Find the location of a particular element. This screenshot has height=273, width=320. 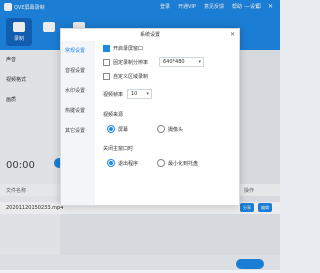

nav-hotkeys: 热键设置 is located at coordinates (75, 110).